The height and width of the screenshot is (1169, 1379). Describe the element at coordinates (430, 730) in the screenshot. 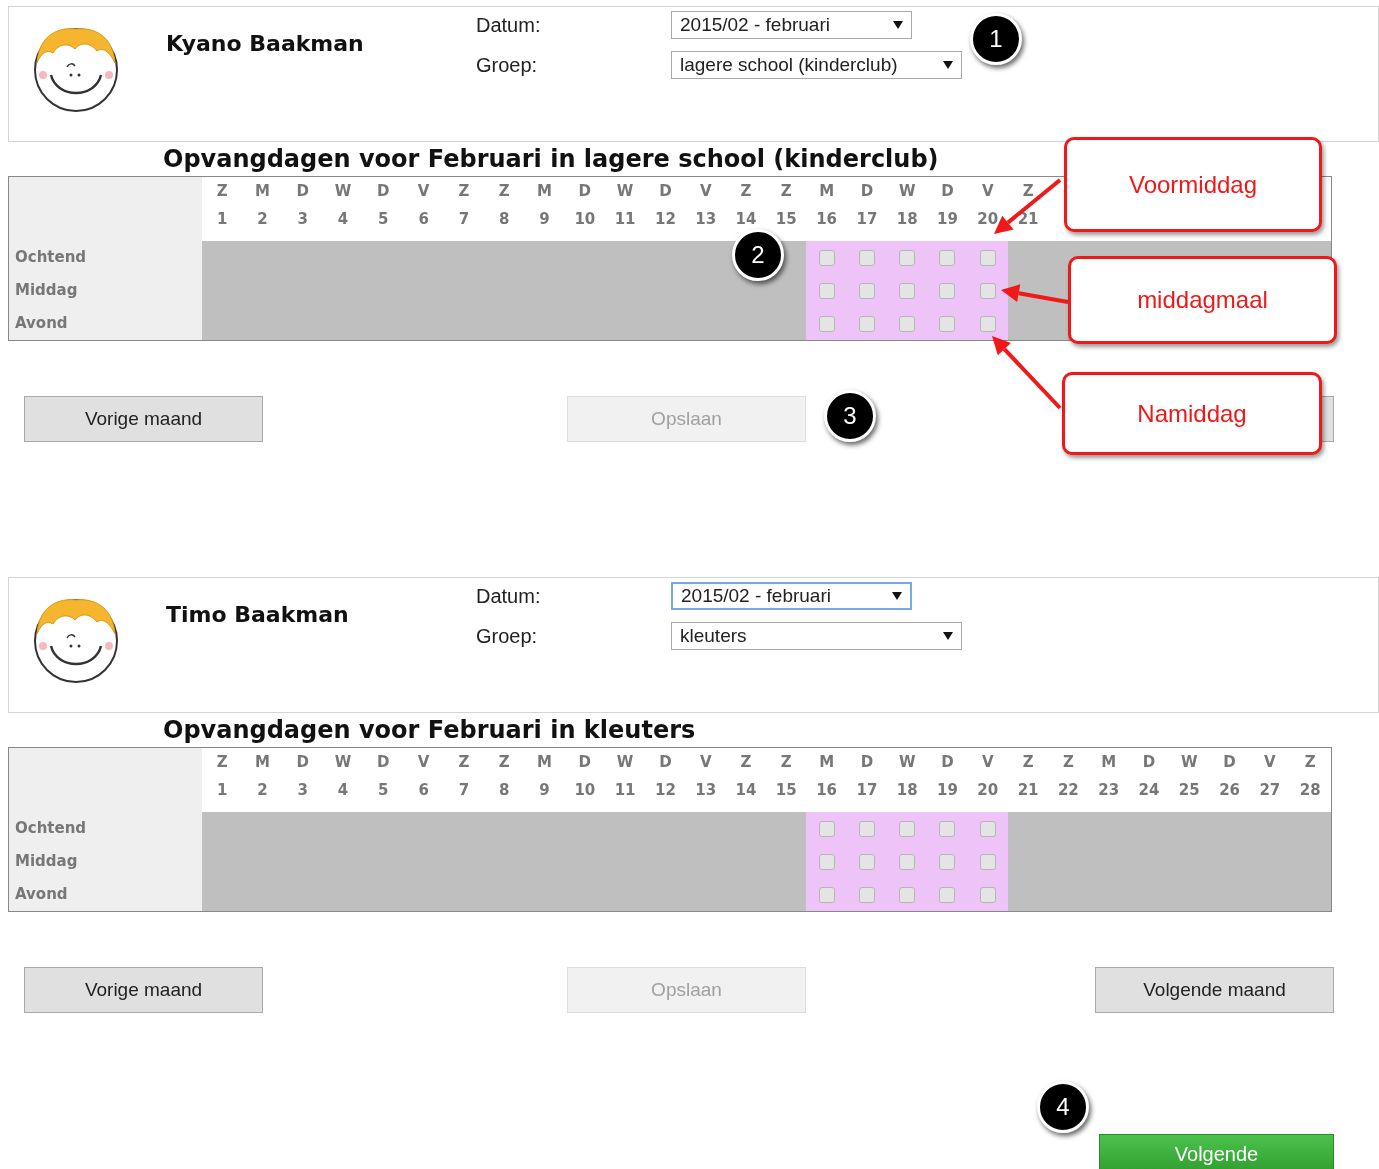

I see `calendar-title: Opvangdagen voor Februari in kleuters` at that location.